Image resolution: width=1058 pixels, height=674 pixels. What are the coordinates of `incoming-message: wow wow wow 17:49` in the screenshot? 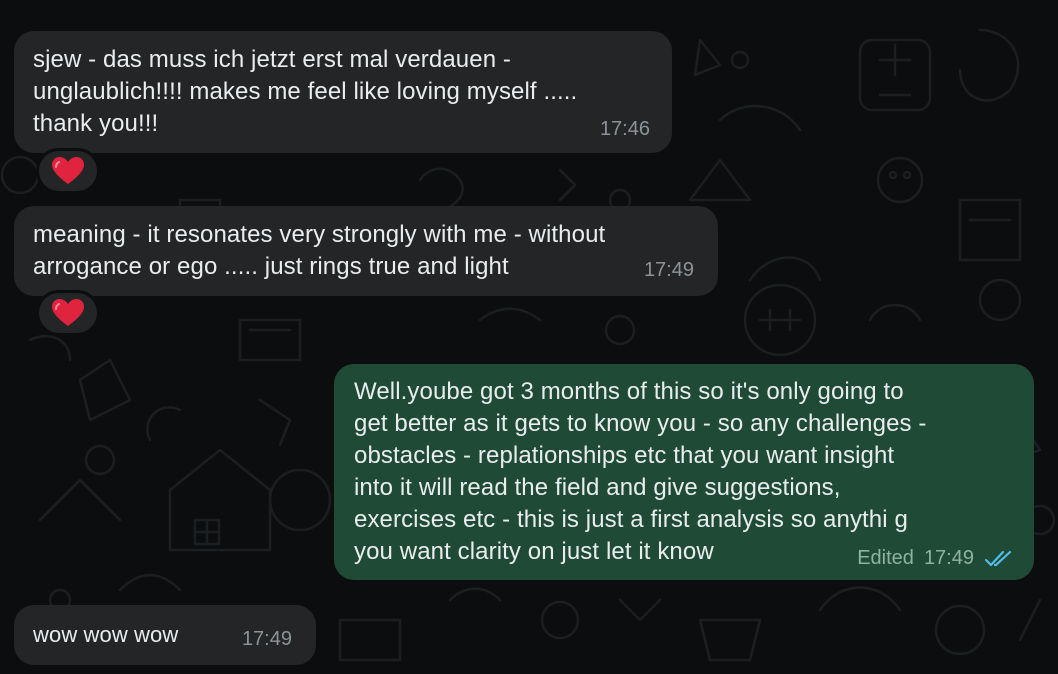 It's located at (165, 635).